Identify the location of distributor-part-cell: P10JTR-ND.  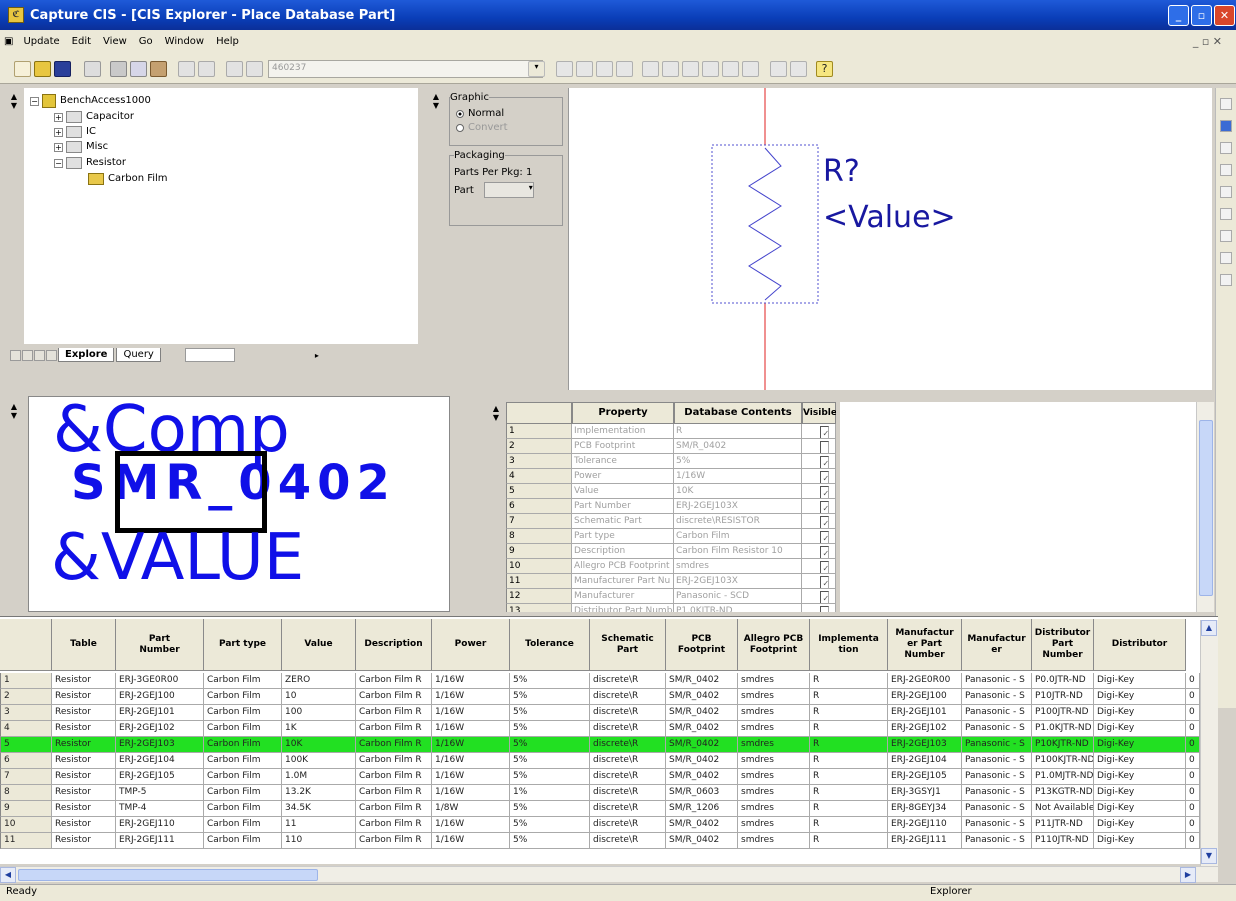
(1063, 697).